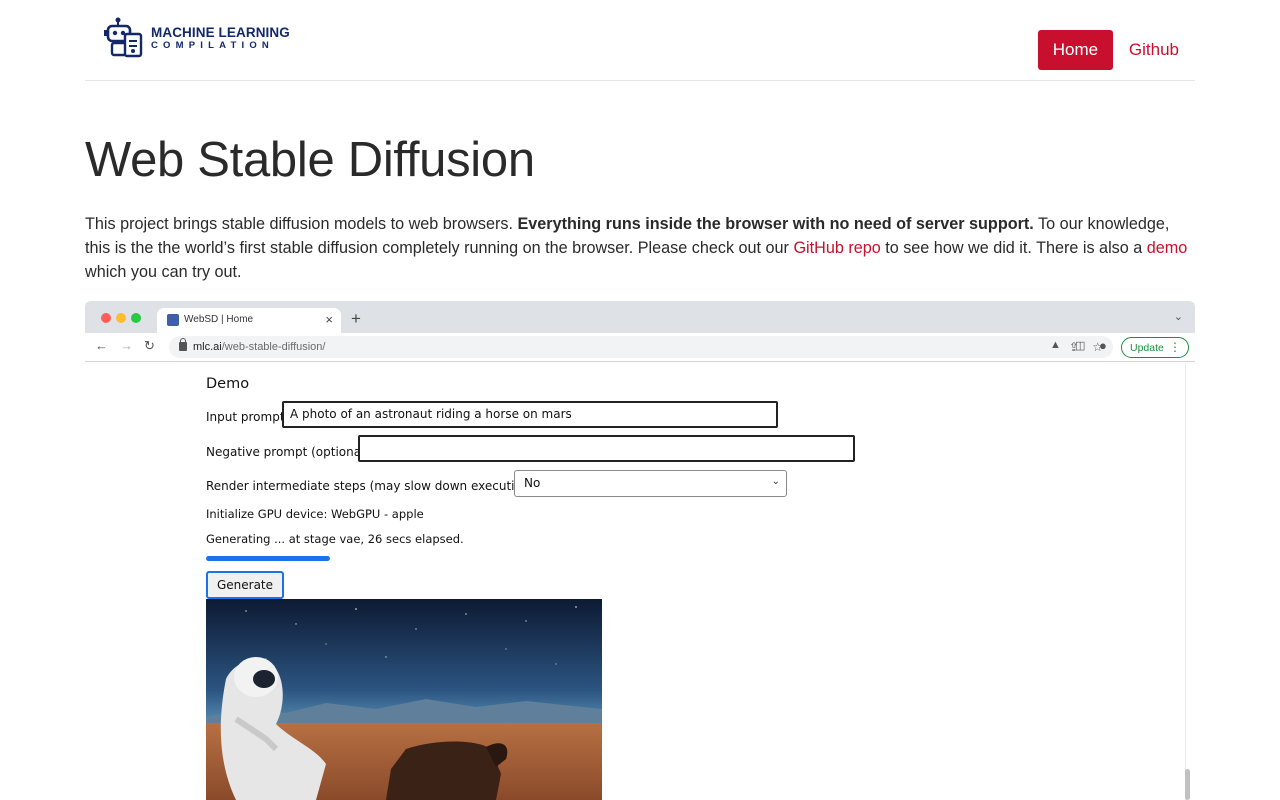  What do you see at coordinates (356, 318) in the screenshot?
I see `new-tab-icon: +` at bounding box center [356, 318].